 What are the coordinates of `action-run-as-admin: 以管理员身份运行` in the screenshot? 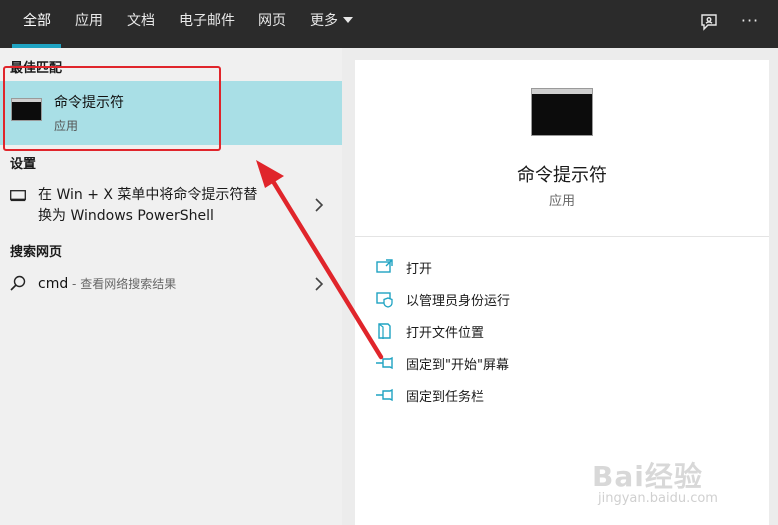 It's located at (565, 299).